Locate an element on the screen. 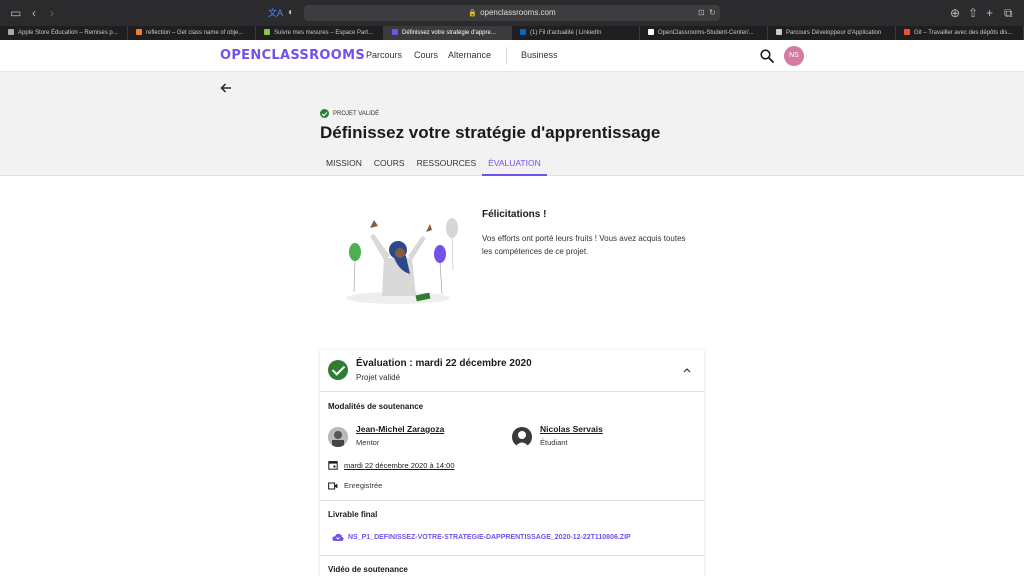  mentor-role: Mentor is located at coordinates (368, 442).